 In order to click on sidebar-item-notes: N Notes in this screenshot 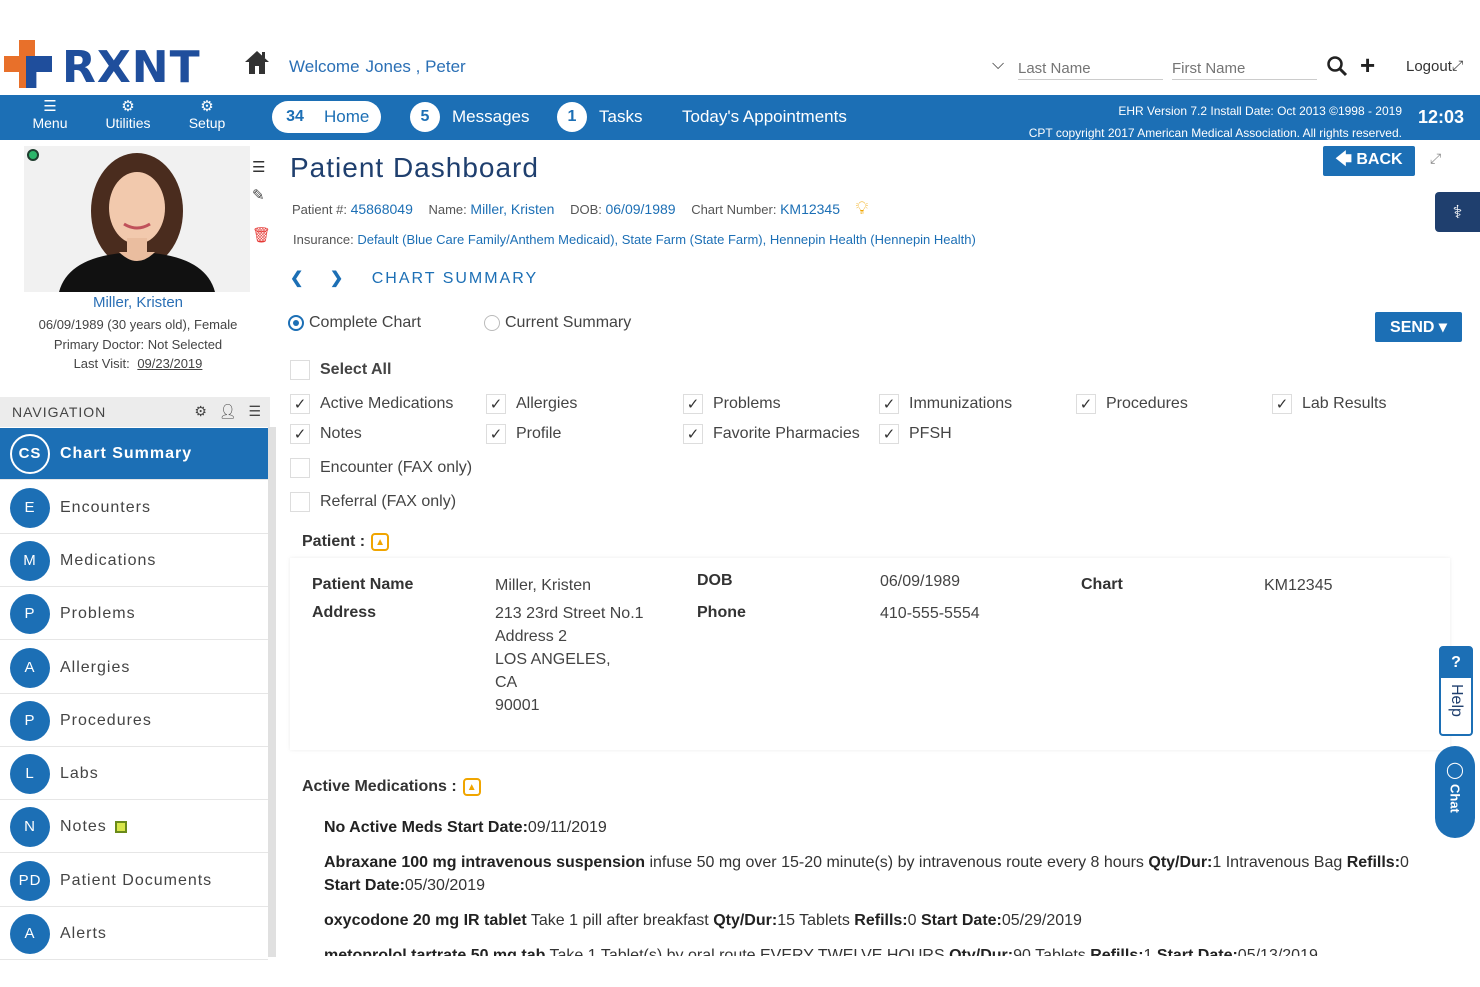, I will do `click(134, 827)`.